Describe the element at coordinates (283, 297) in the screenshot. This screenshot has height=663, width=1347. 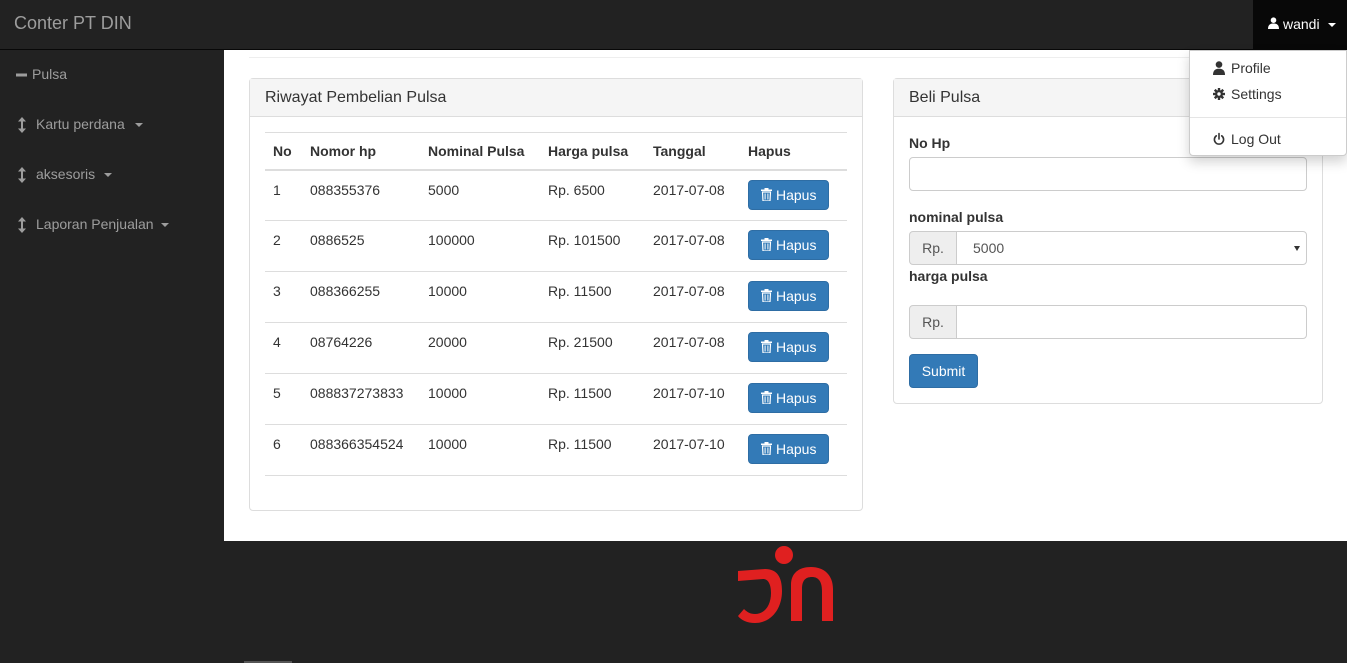
I see `cell-no: 3` at that location.